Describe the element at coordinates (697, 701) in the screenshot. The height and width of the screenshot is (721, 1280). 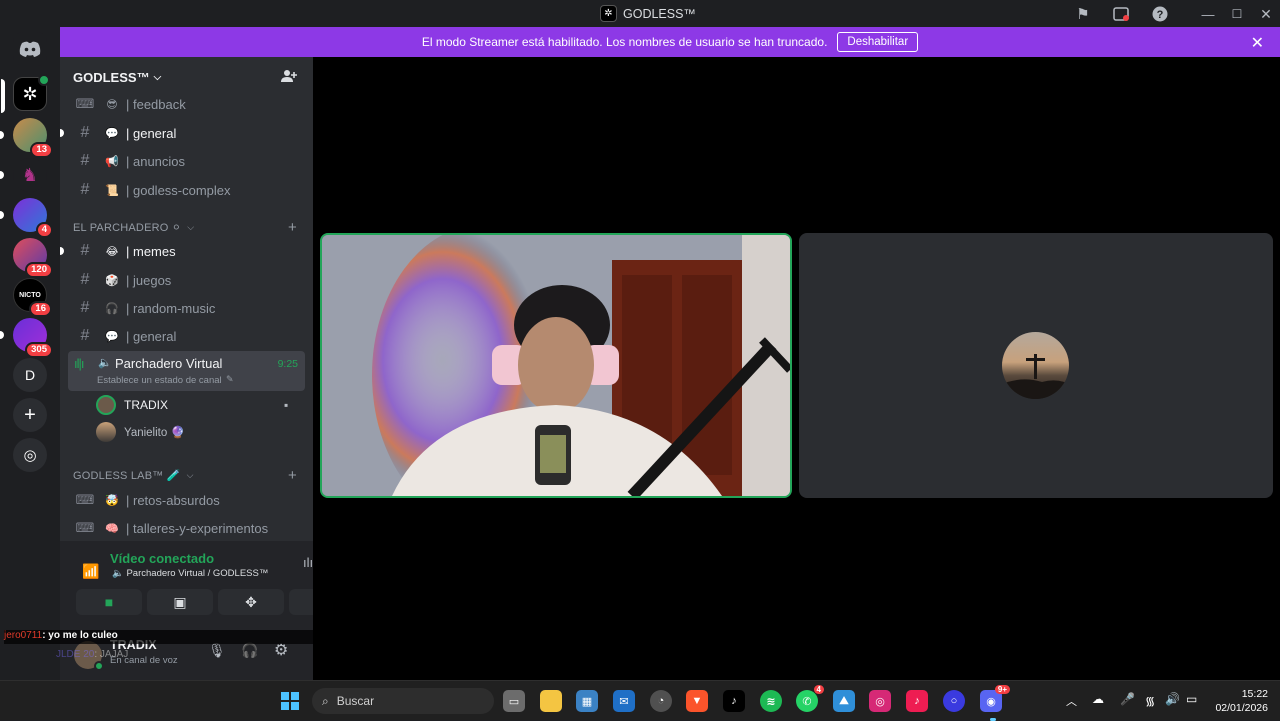
I see `brave-icon: ▼` at that location.